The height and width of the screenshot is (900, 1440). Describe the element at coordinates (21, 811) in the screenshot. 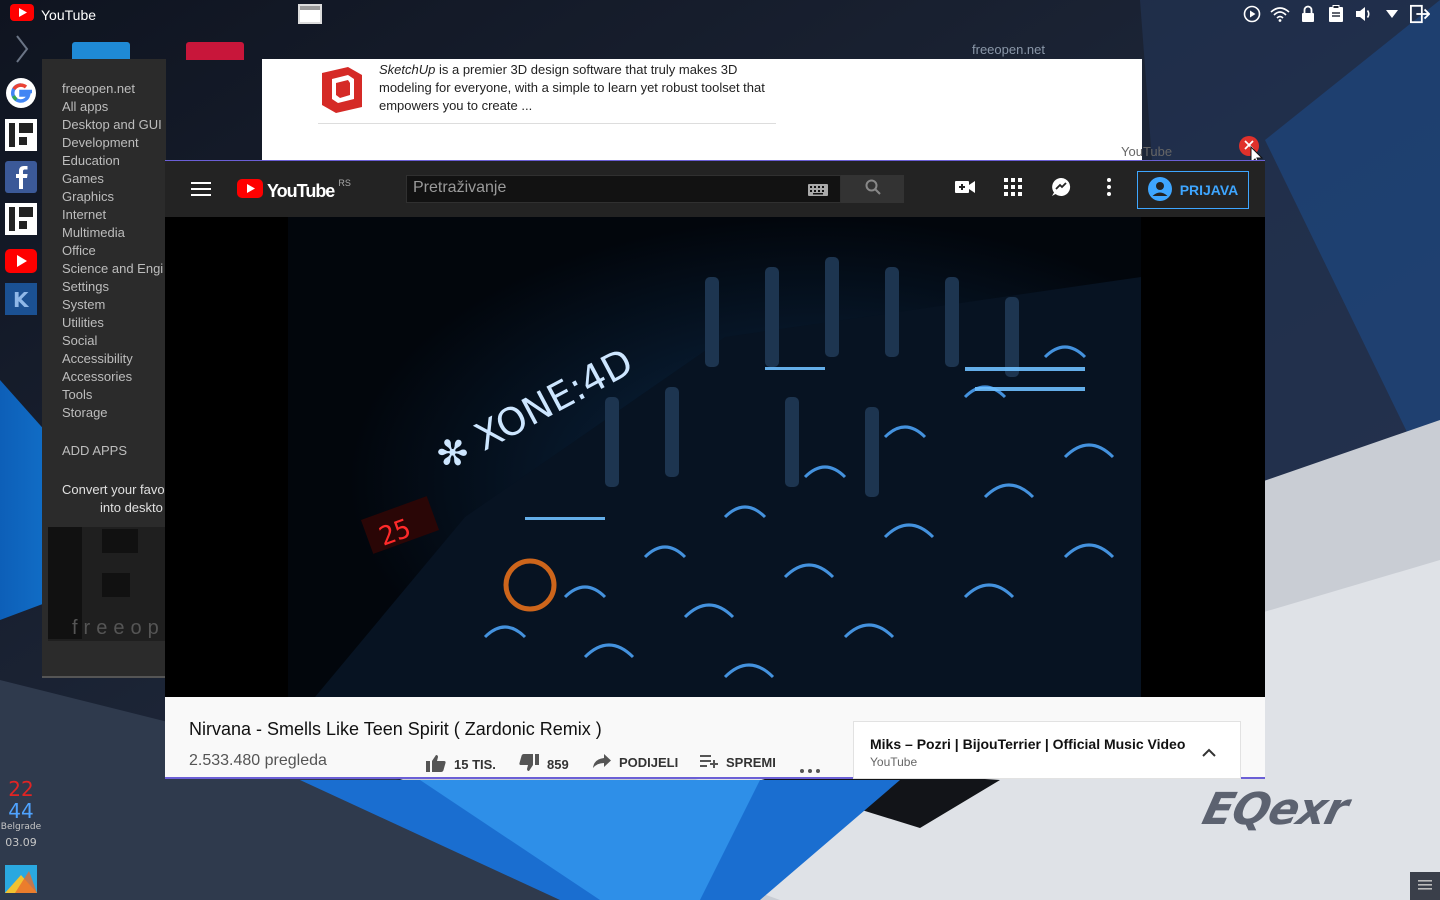

I see `clock-minute: 44` at that location.